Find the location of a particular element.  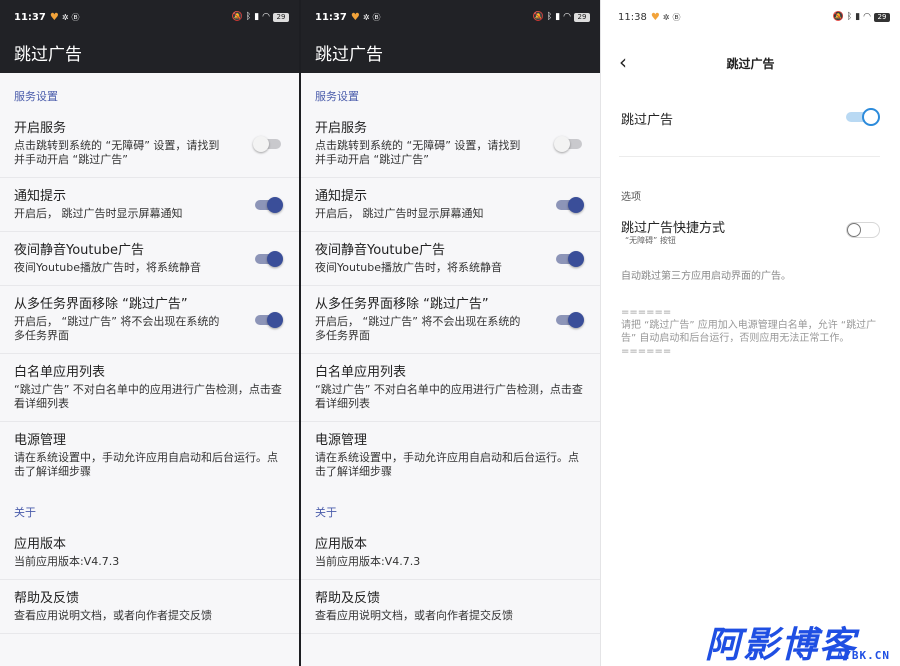

watermark-text: 阿影博客 is located at coordinates (781, 645).